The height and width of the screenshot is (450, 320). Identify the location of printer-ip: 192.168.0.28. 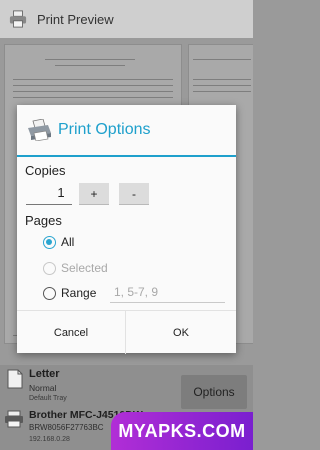
(49, 439).